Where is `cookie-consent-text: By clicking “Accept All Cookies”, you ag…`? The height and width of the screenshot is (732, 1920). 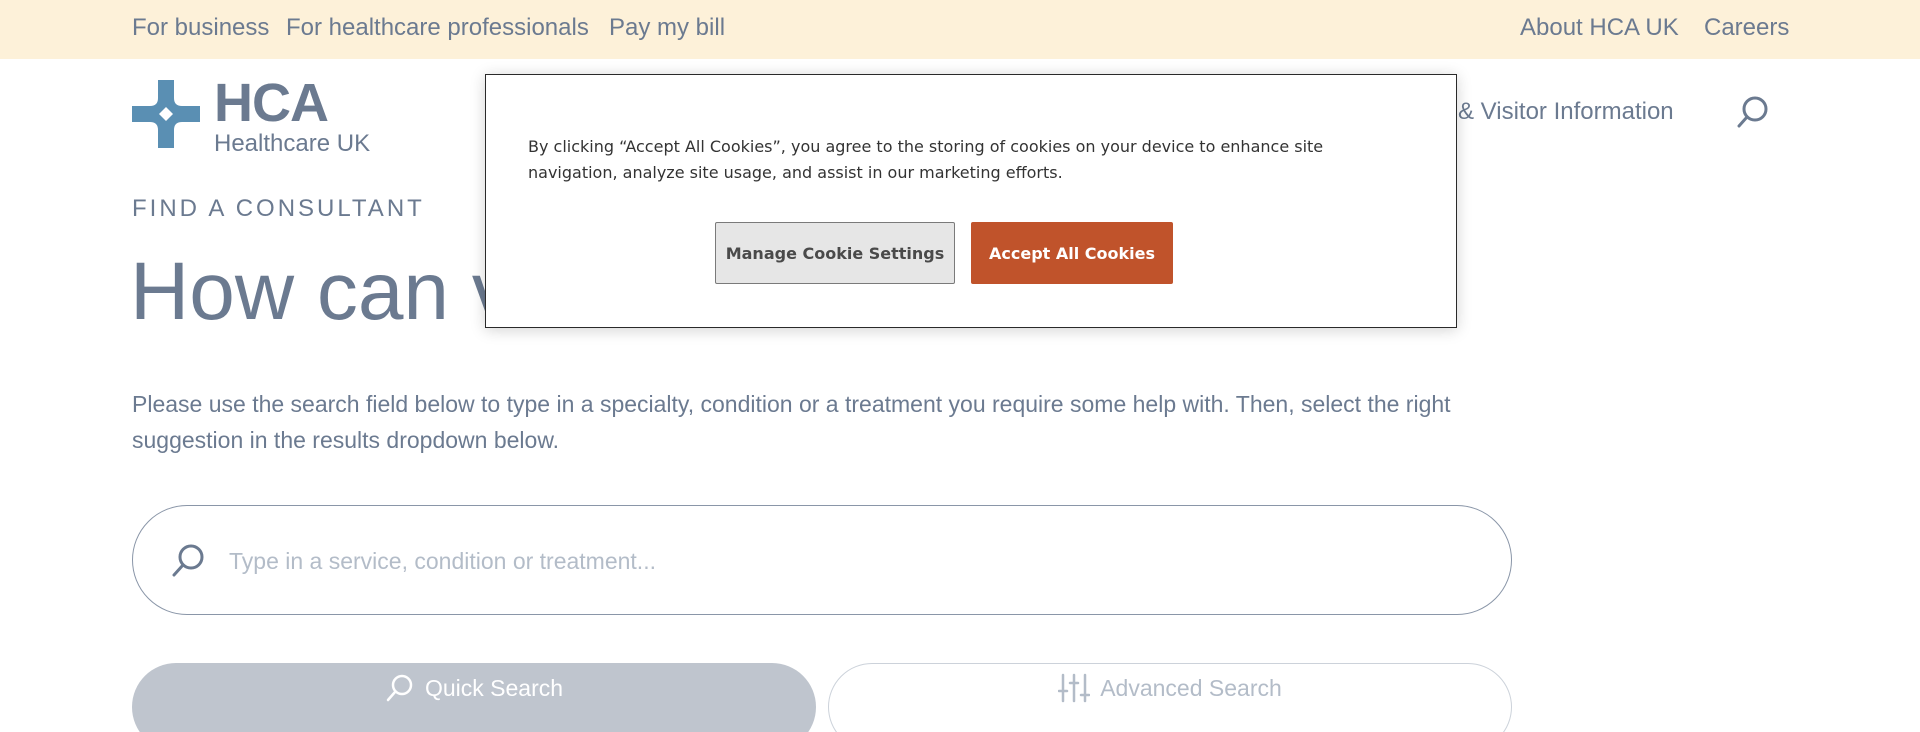
cookie-consent-text: By clicking “Accept All Cookies”, you ag… is located at coordinates (926, 159).